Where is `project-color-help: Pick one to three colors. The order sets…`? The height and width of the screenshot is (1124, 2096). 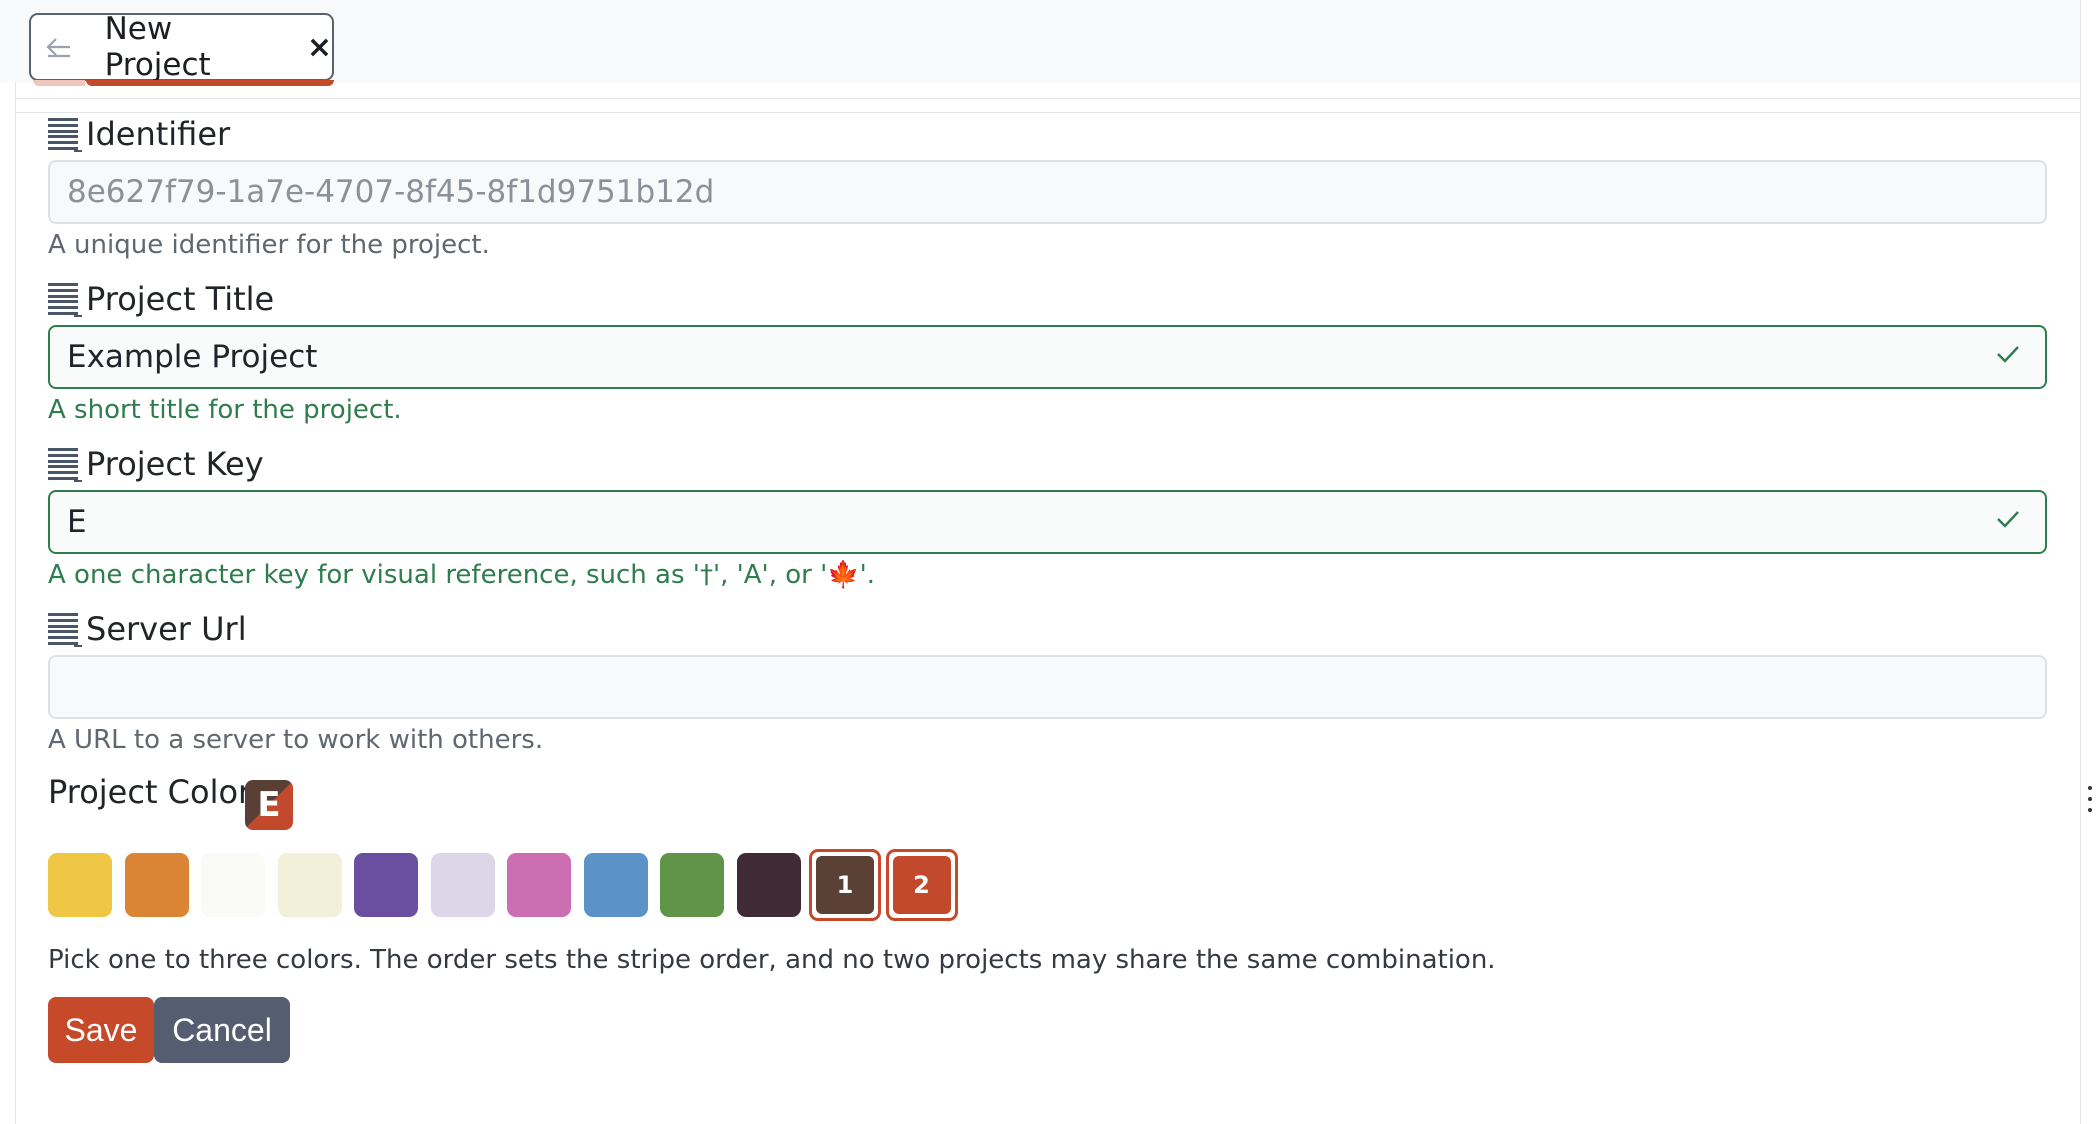 project-color-help: Pick one to three colors. The order sets… is located at coordinates (772, 960).